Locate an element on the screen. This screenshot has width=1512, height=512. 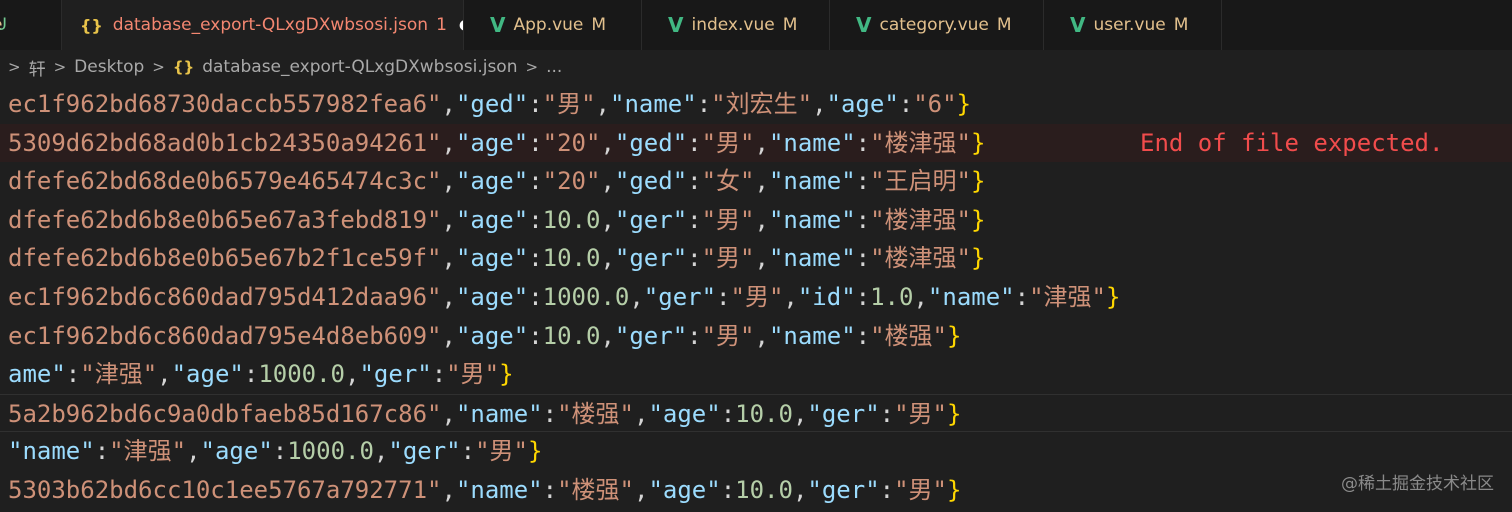
code-token: 5303b62bd6cc10c1ee5767a792771" is located at coordinates (225, 490).